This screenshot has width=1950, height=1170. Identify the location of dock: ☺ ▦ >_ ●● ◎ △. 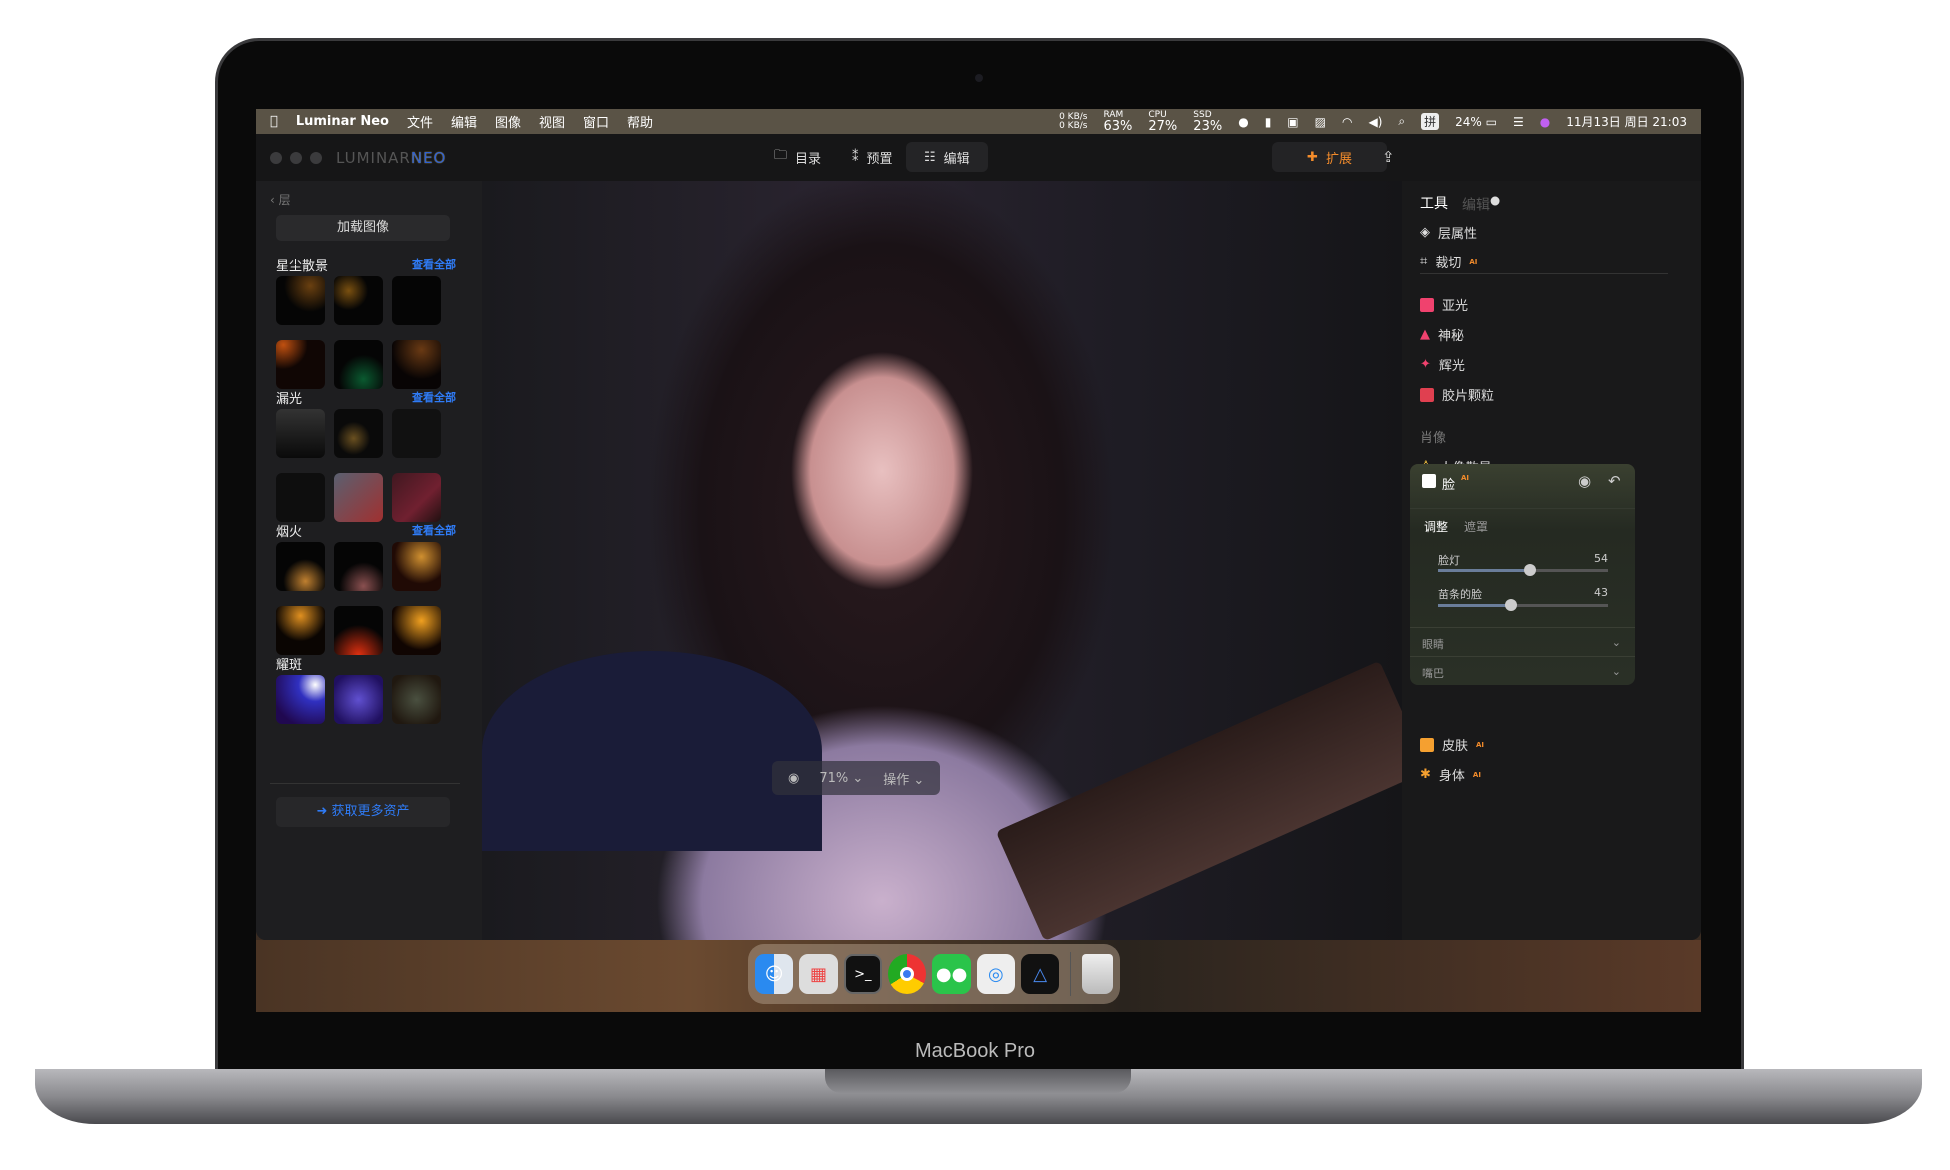
(934, 974).